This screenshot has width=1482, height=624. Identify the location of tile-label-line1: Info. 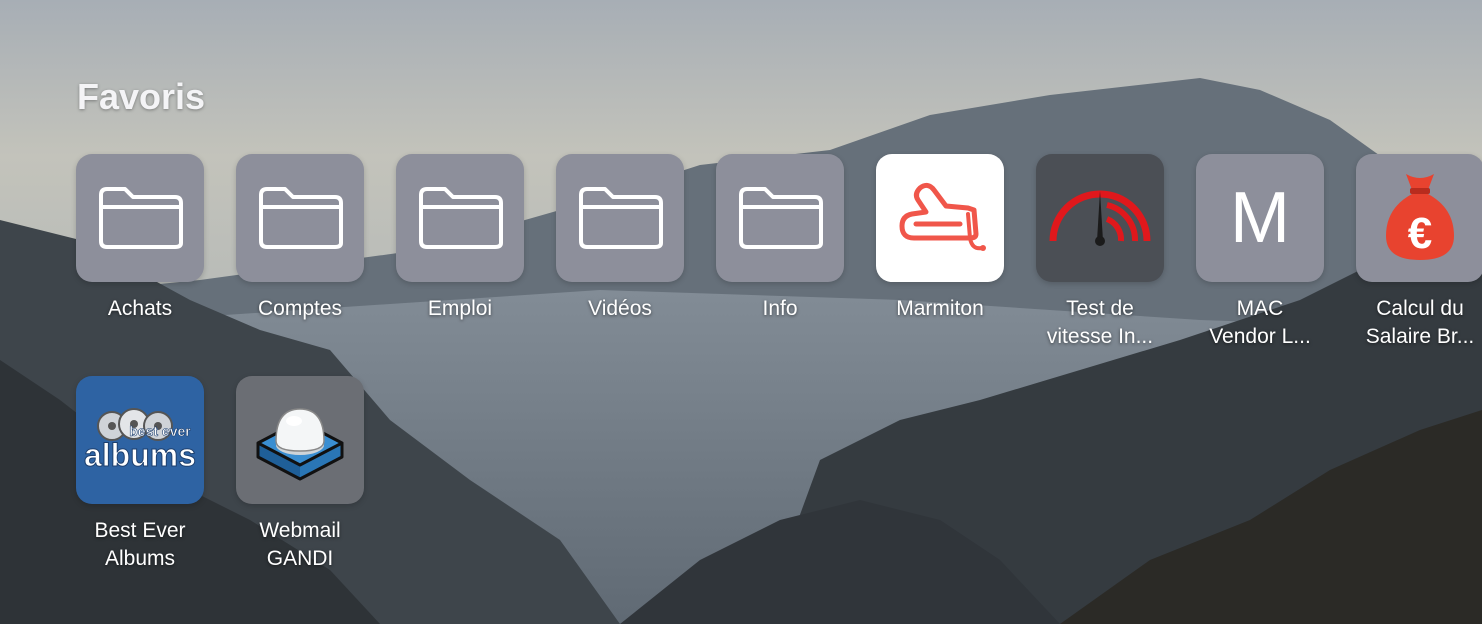
(780, 308).